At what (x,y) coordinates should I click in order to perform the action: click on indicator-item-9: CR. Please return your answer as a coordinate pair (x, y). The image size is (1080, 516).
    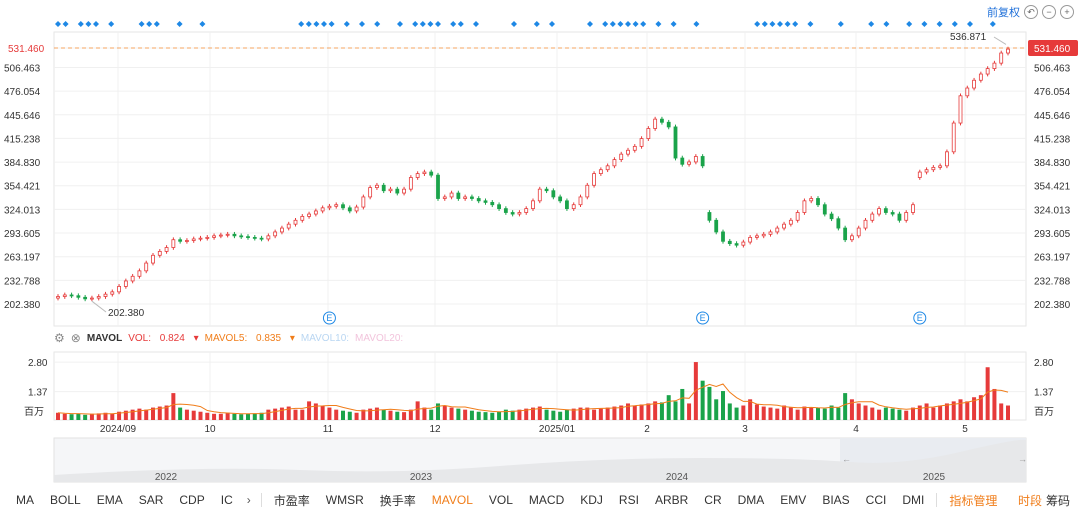
    Looking at the image, I should click on (712, 500).